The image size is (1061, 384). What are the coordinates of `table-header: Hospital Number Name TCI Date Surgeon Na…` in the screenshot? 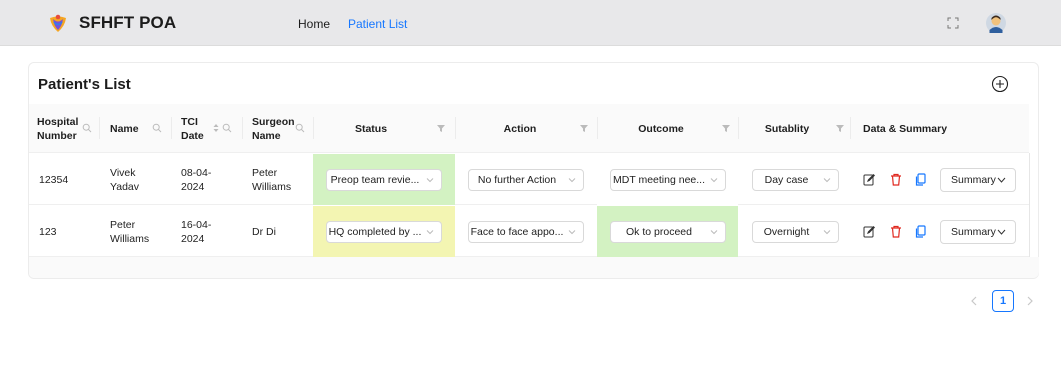 It's located at (529, 128).